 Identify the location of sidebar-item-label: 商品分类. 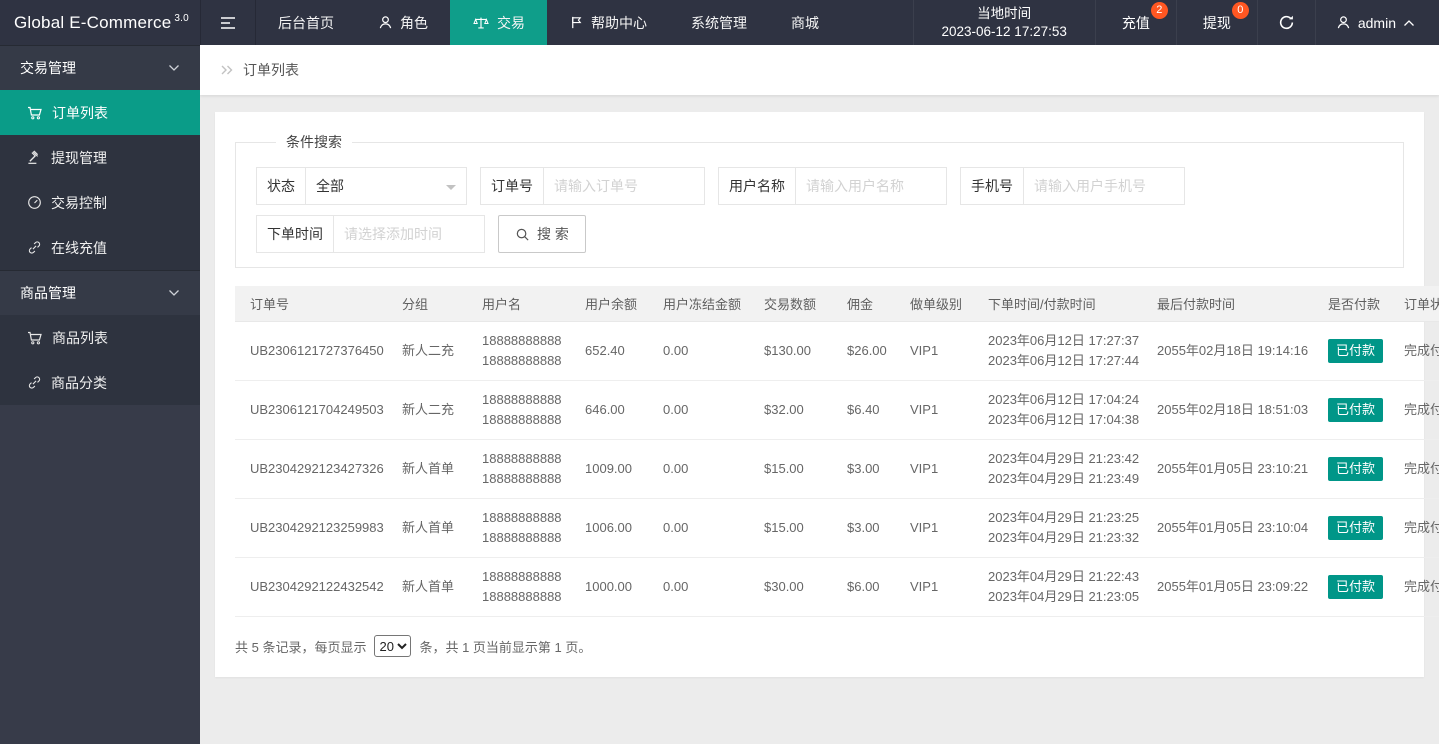
(79, 382).